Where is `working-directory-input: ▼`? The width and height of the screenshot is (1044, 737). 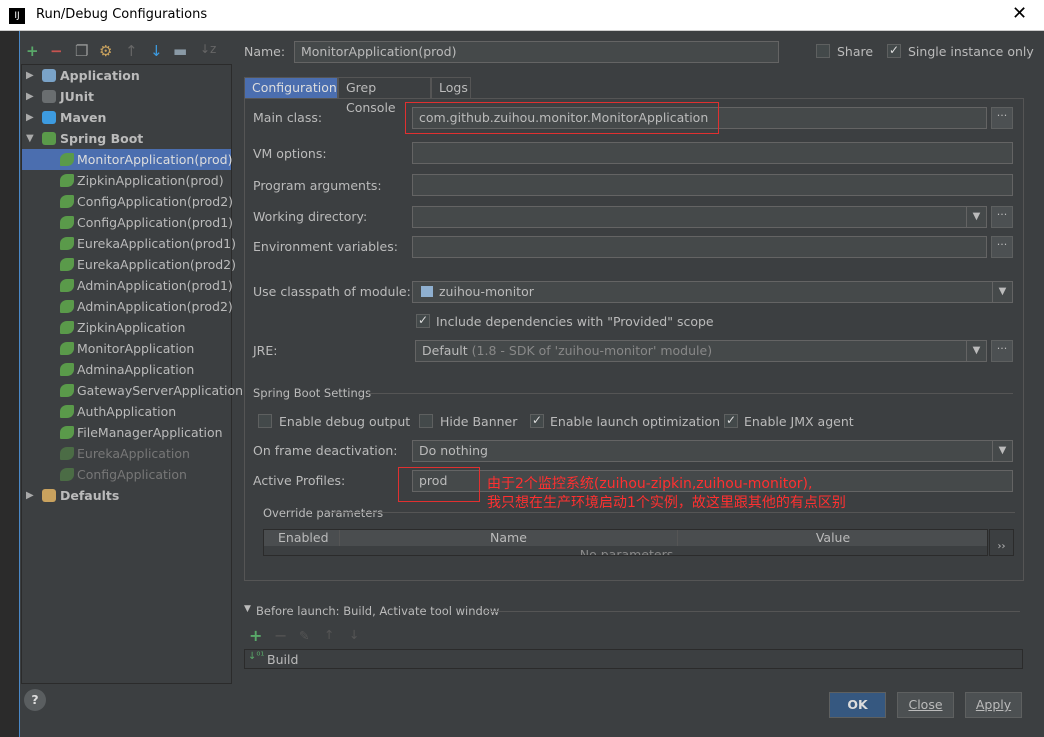 working-directory-input: ▼ is located at coordinates (699, 217).